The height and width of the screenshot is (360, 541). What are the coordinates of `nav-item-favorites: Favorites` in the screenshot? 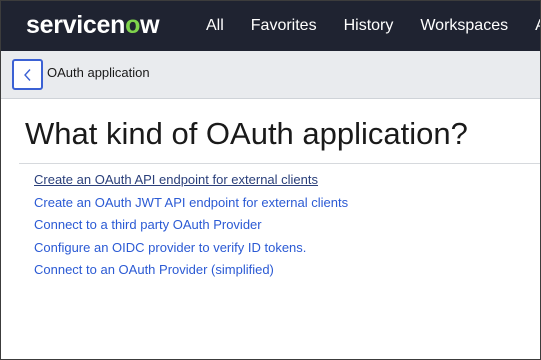 It's located at (284, 26).